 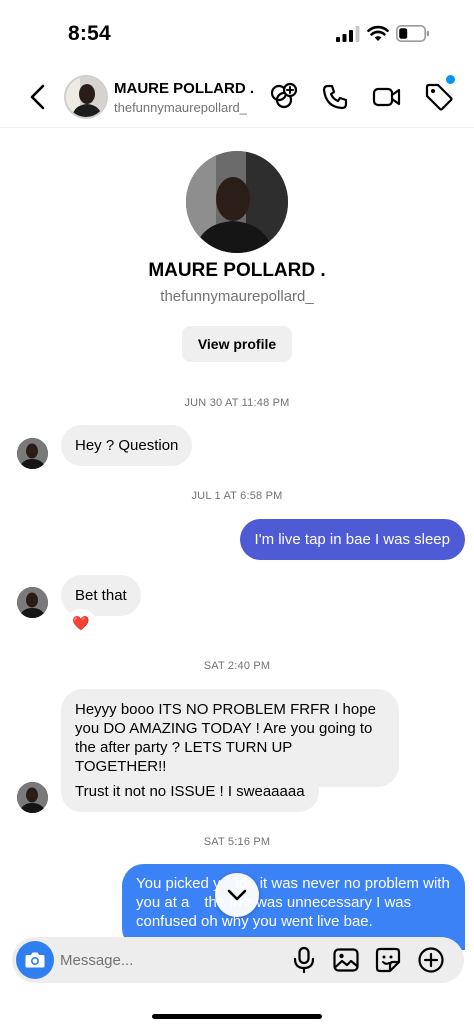 I want to click on wifi-icon, so click(x=378, y=33).